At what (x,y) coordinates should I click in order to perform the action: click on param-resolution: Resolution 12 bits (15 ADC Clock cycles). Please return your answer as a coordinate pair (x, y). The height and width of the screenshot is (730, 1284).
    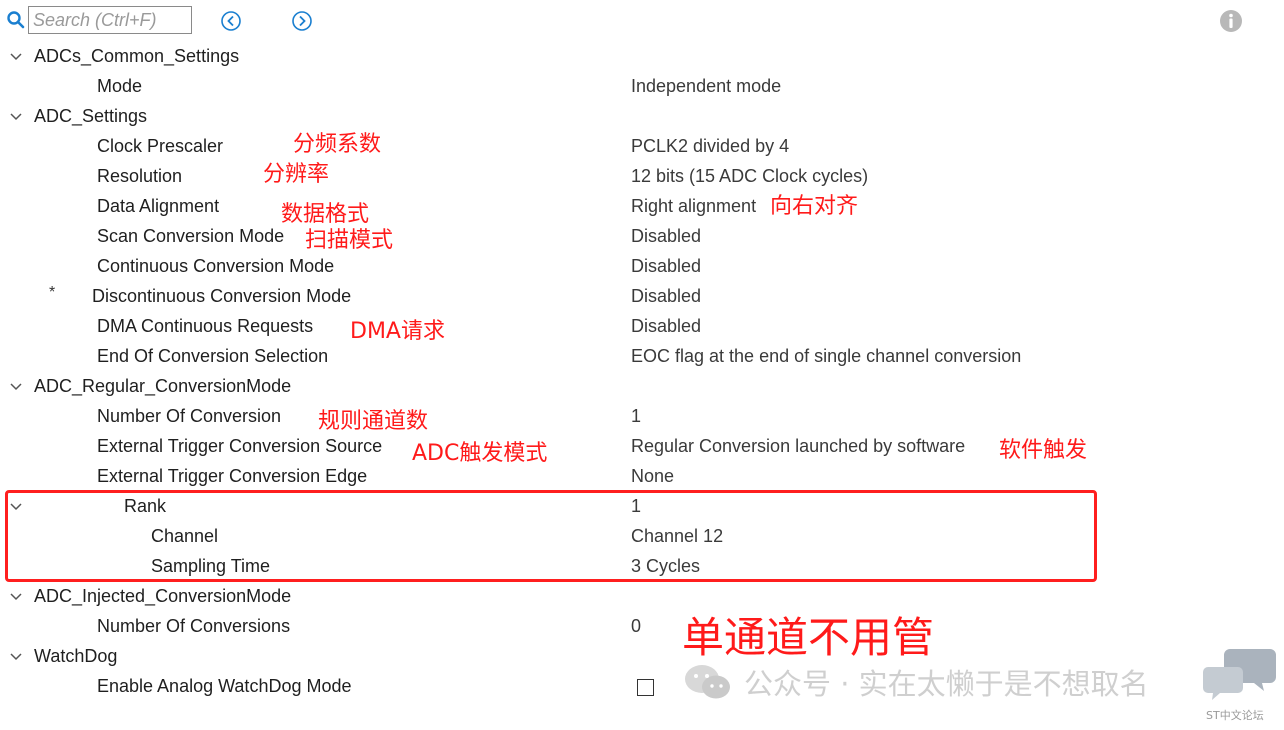
    Looking at the image, I should click on (642, 177).